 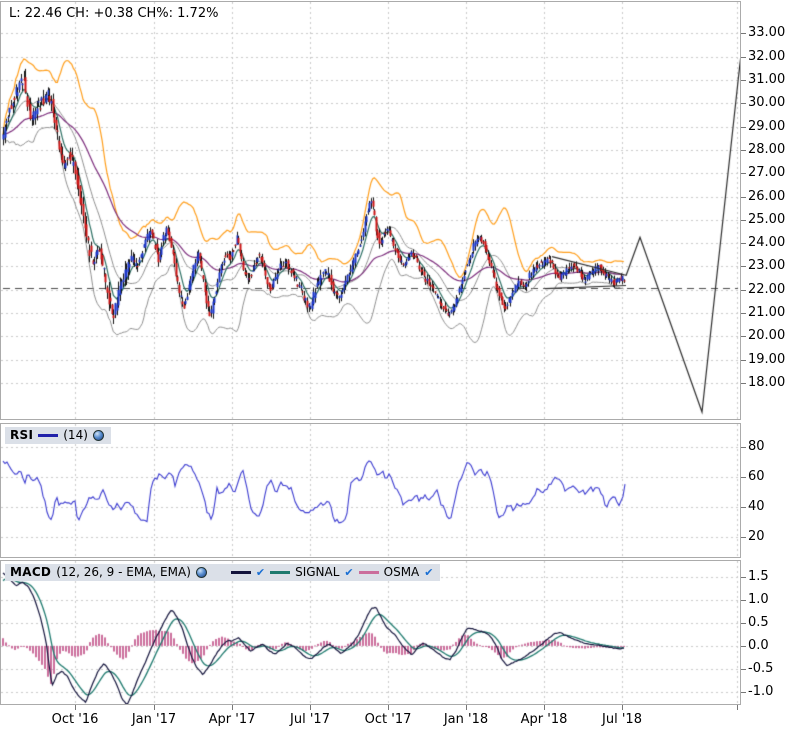 I want to click on quote-summary: L: 22.46 CH: +0.38 CH%: 1.72%, so click(x=114, y=13).